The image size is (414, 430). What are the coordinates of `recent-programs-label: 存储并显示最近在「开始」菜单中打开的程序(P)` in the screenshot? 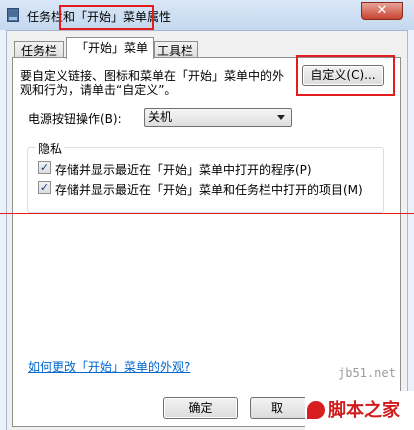 It's located at (183, 170).